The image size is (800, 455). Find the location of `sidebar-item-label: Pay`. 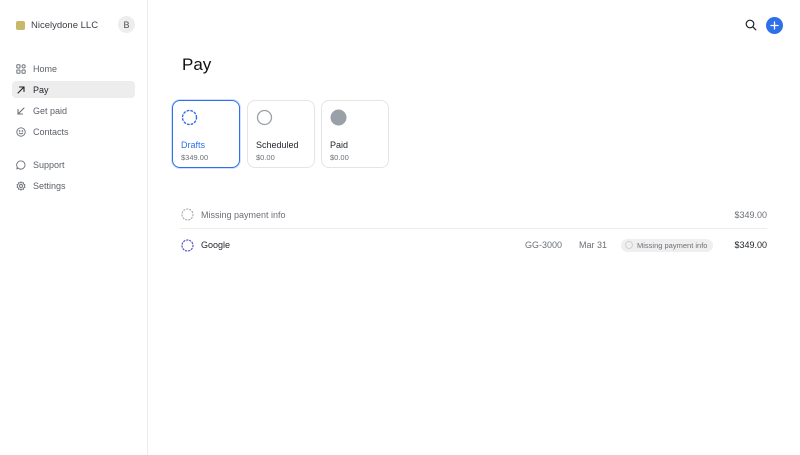

sidebar-item-label: Pay is located at coordinates (41, 89).